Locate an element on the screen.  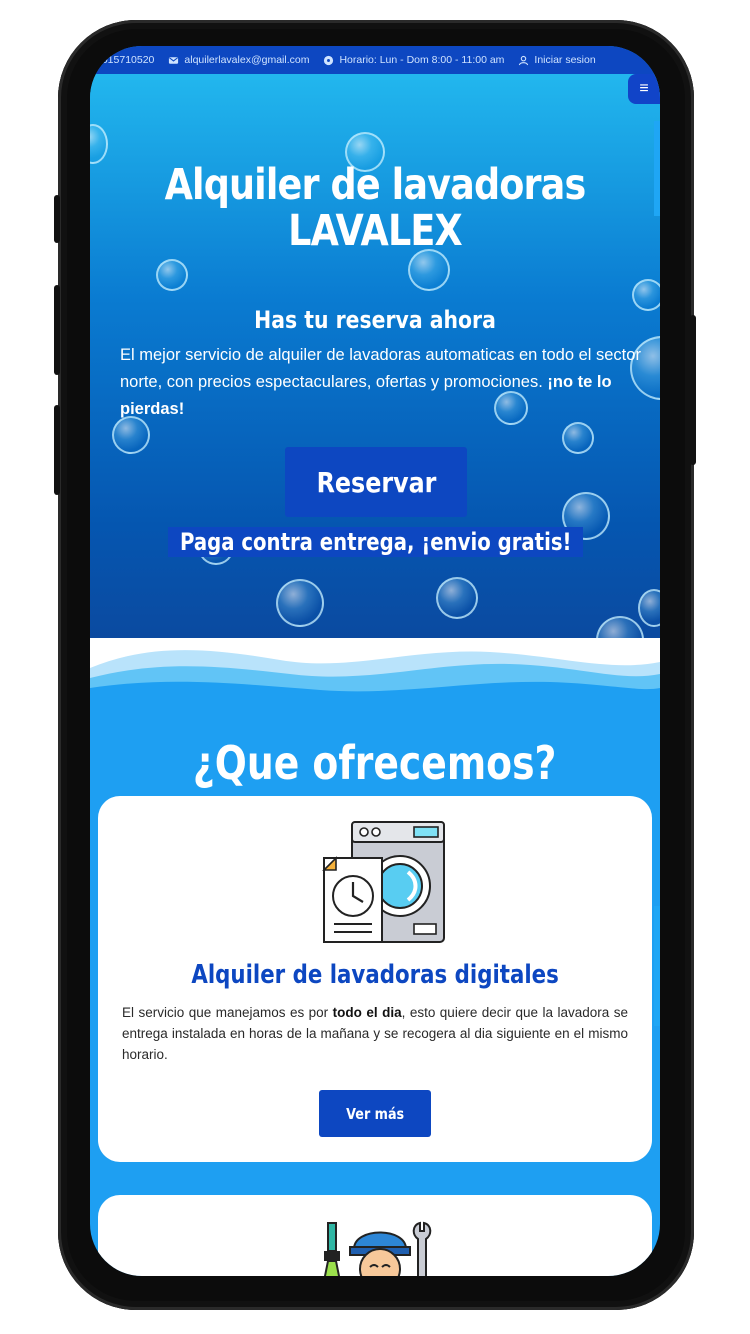
user-icon is located at coordinates (524, 60).